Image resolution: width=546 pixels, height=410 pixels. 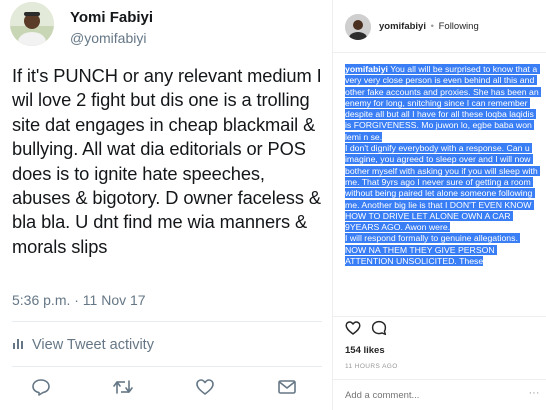 I want to click on heart-icon, so click(x=205, y=387).